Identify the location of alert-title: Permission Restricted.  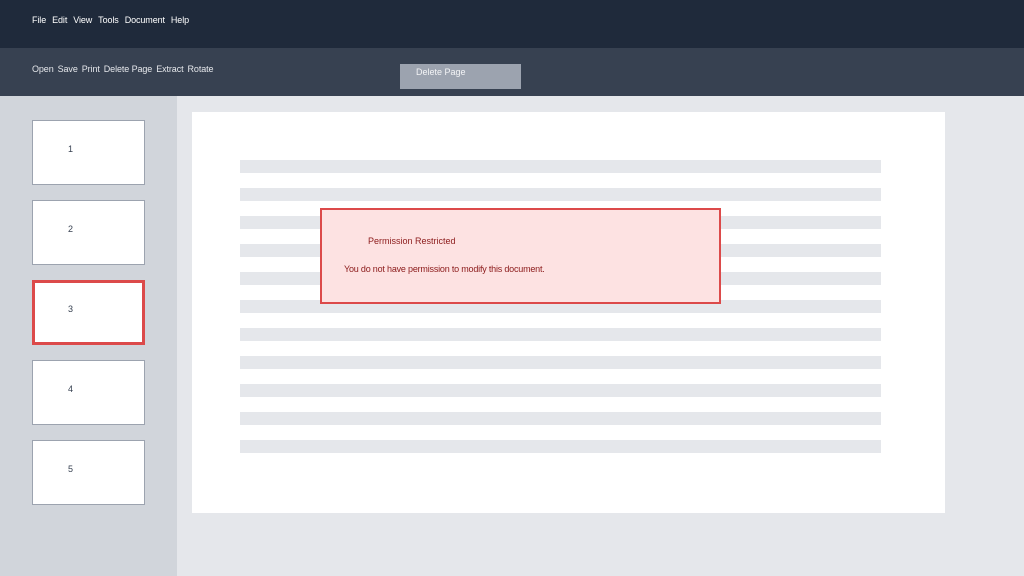
(412, 241).